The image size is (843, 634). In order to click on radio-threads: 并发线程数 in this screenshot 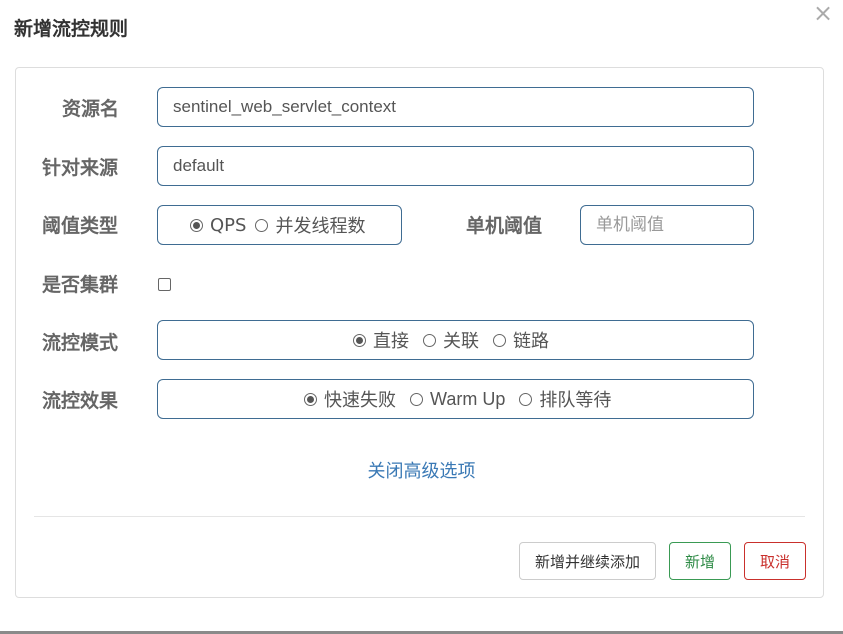, I will do `click(310, 225)`.